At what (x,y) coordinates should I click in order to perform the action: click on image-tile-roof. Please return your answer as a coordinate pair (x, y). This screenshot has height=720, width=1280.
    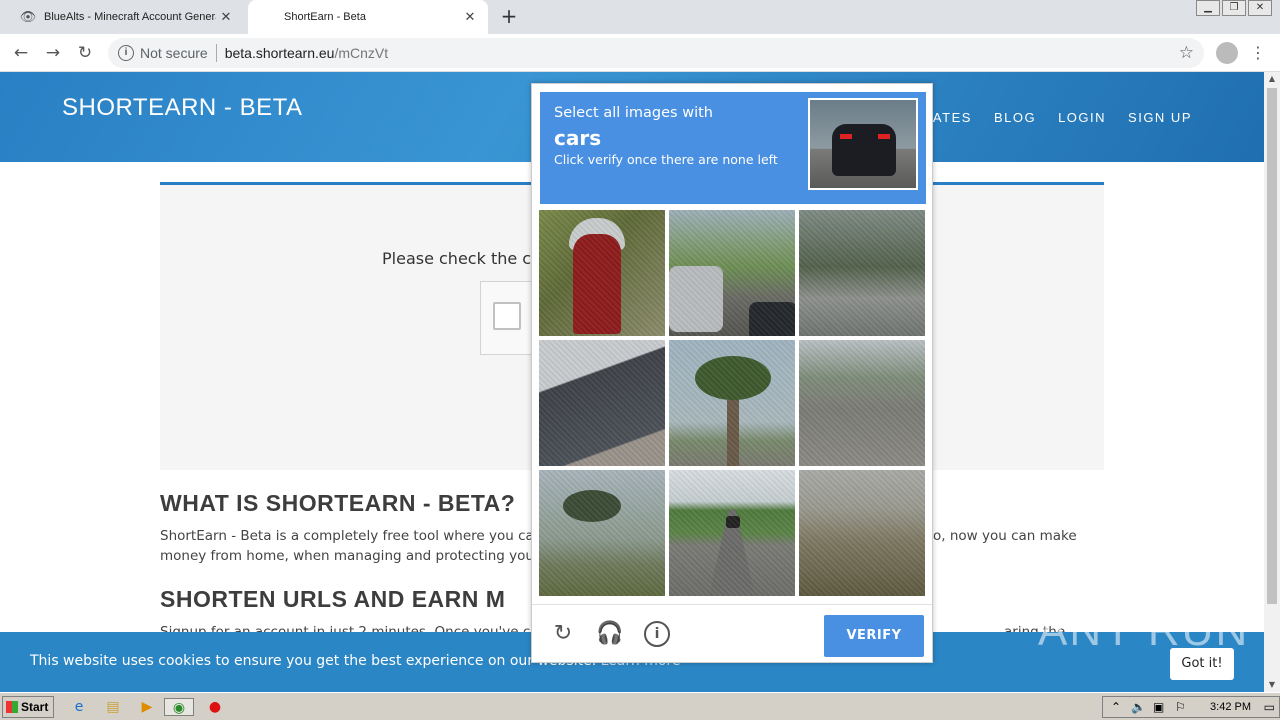
    Looking at the image, I should click on (602, 403).